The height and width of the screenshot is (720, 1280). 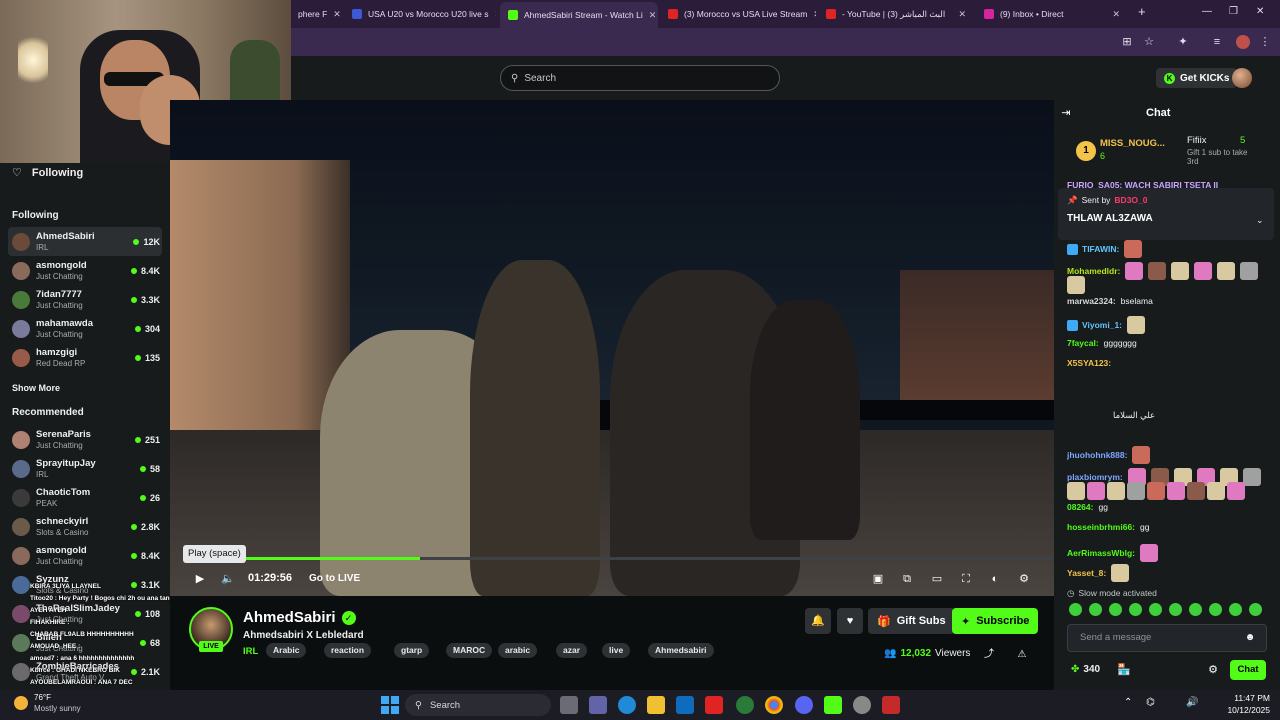 What do you see at coordinates (1022, 655) in the screenshot?
I see `report-icon: ⚠` at bounding box center [1022, 655].